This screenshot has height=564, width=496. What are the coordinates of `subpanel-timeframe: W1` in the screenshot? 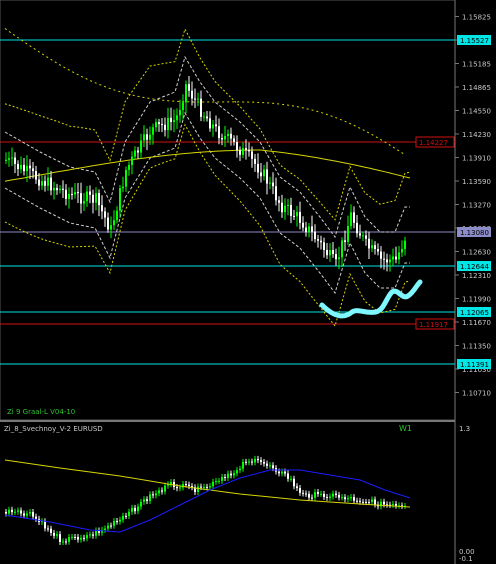 It's located at (405, 428).